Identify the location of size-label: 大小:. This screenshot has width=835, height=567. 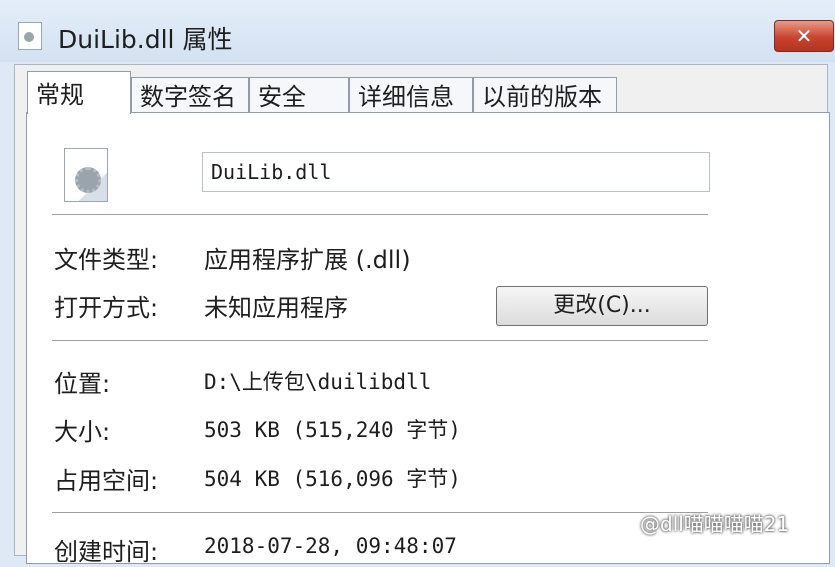
(82, 432).